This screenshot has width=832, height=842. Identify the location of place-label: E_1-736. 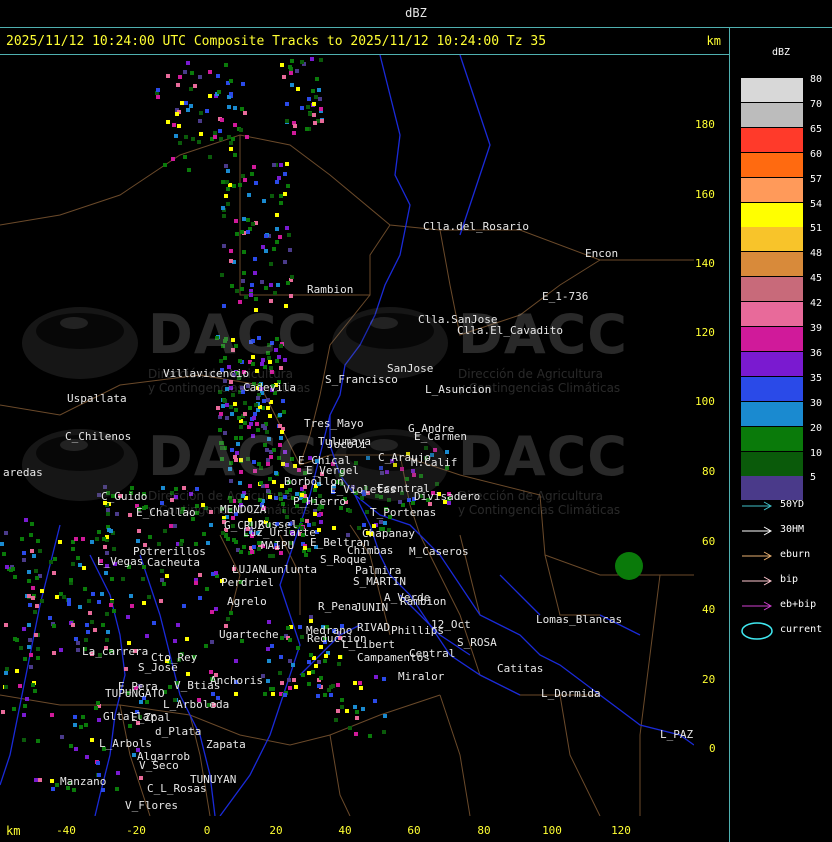
(565, 296).